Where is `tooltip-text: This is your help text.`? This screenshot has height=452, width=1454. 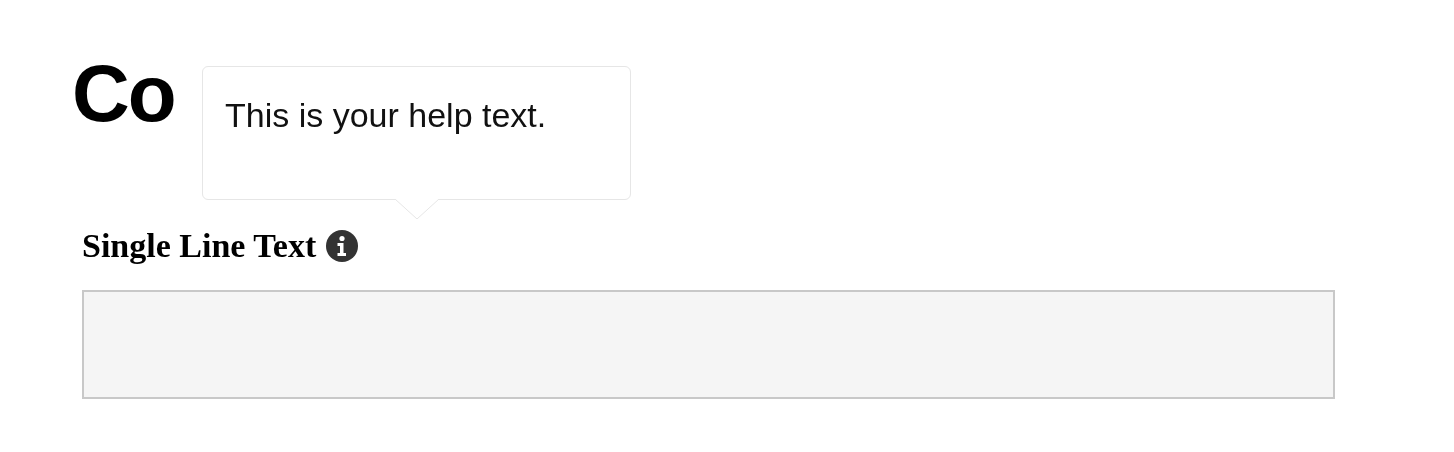
tooltip-text: This is your help text. is located at coordinates (386, 115).